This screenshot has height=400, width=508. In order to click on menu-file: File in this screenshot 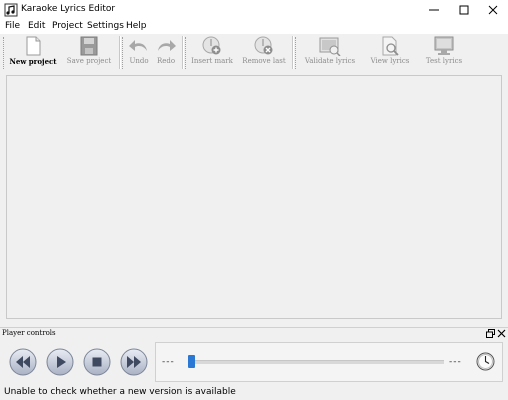, I will do `click(12, 26)`.